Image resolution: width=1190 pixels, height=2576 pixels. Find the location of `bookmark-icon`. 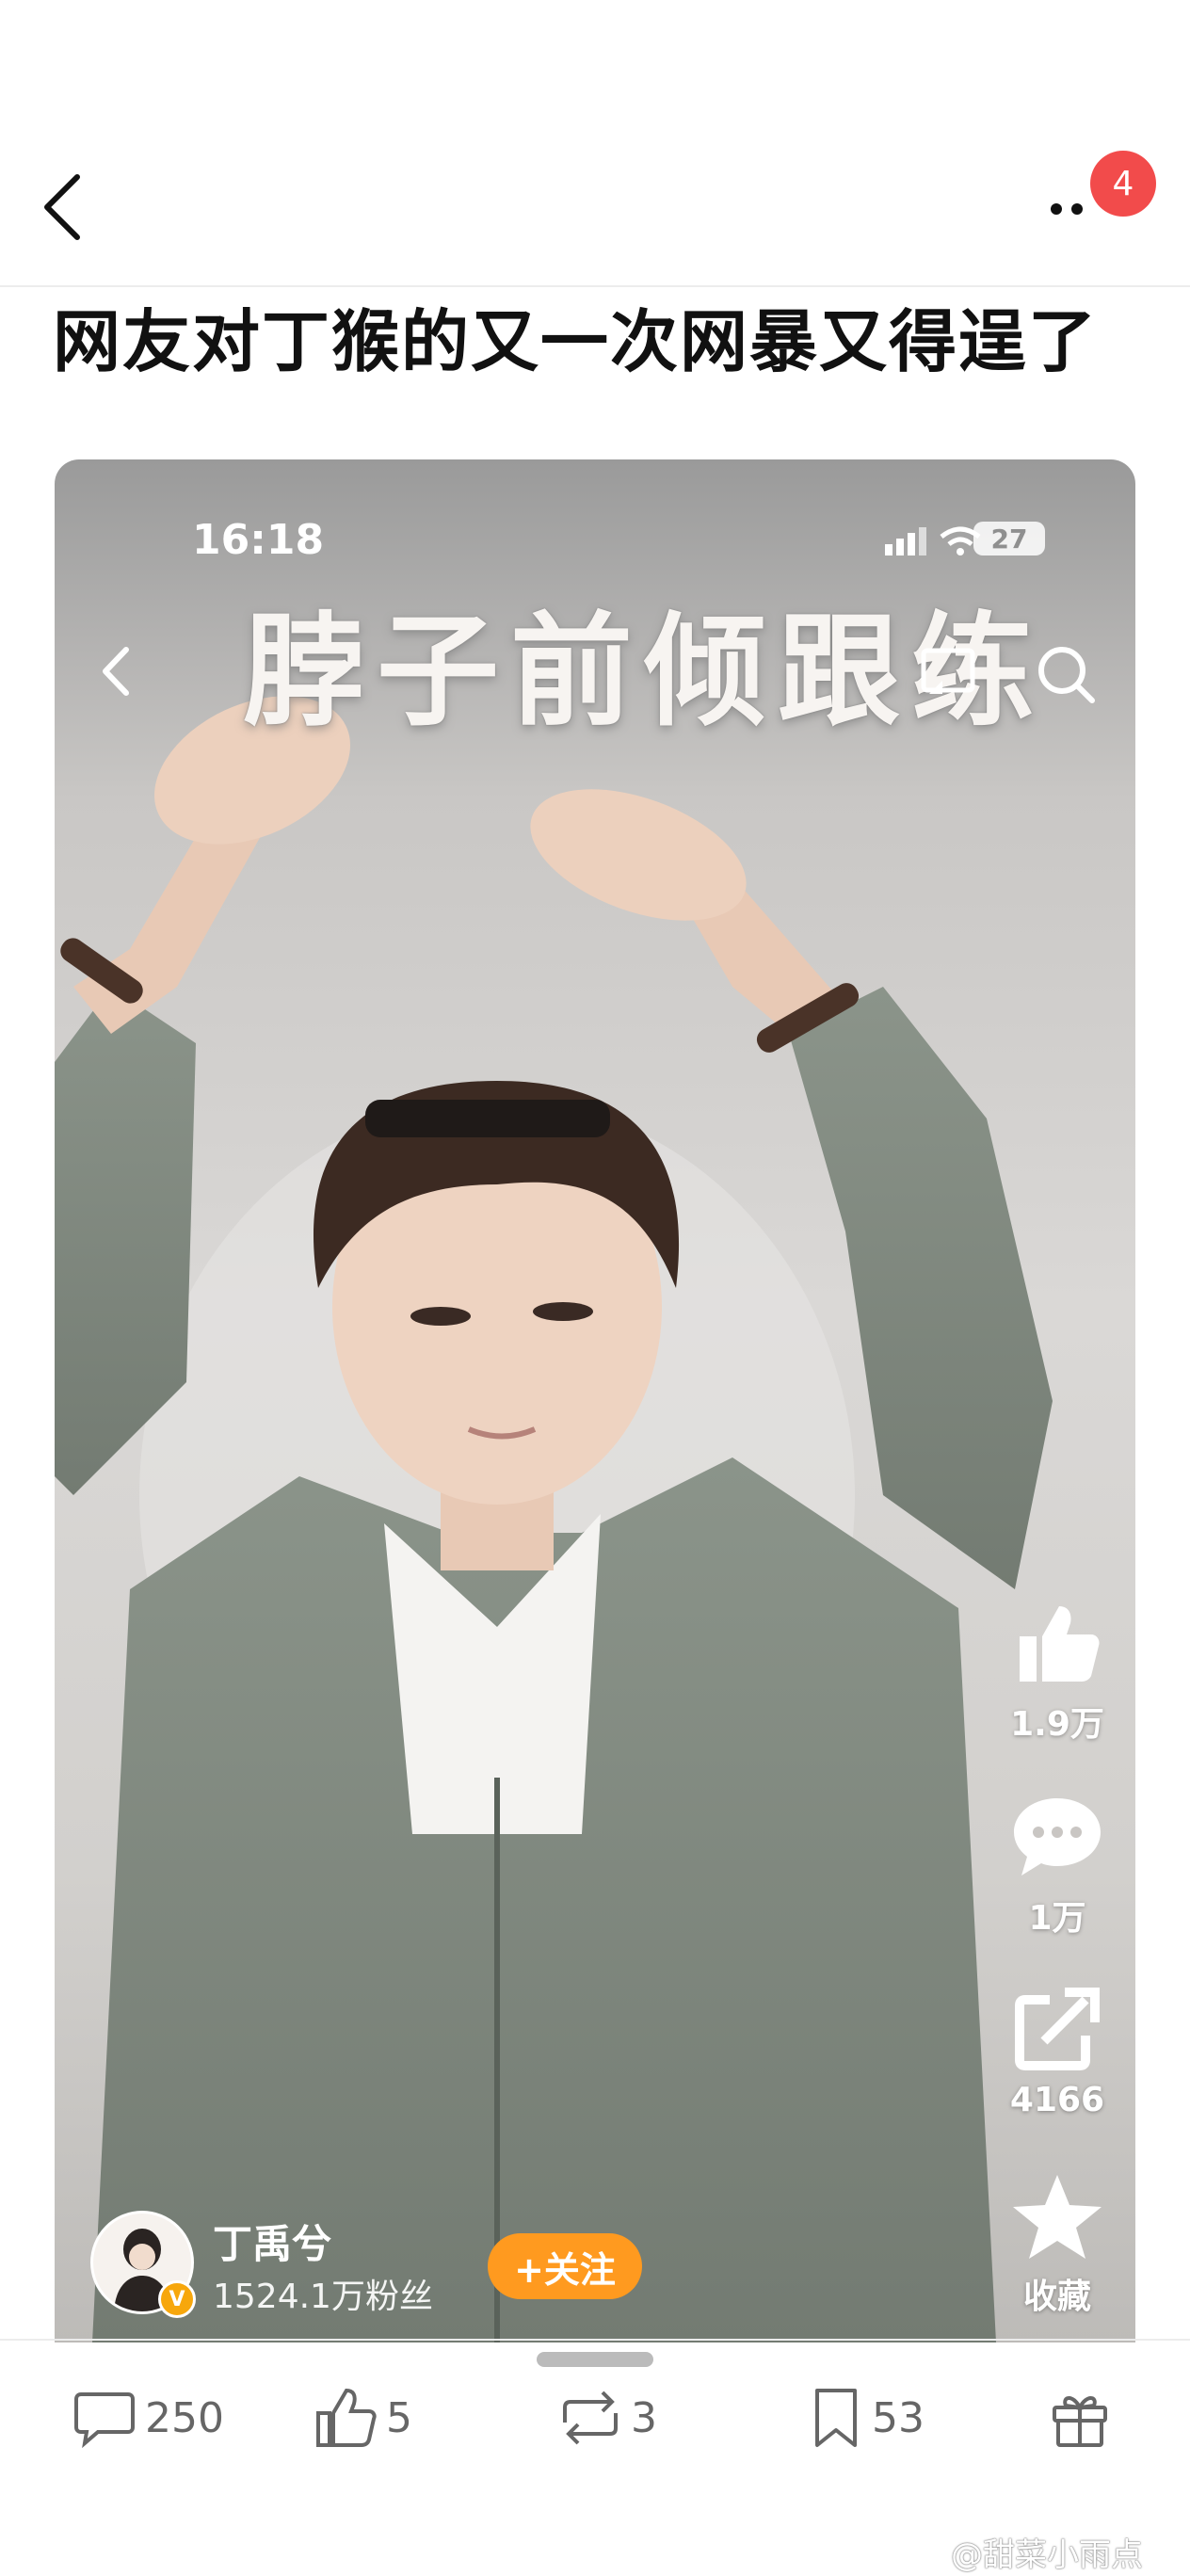

bookmark-icon is located at coordinates (836, 2418).